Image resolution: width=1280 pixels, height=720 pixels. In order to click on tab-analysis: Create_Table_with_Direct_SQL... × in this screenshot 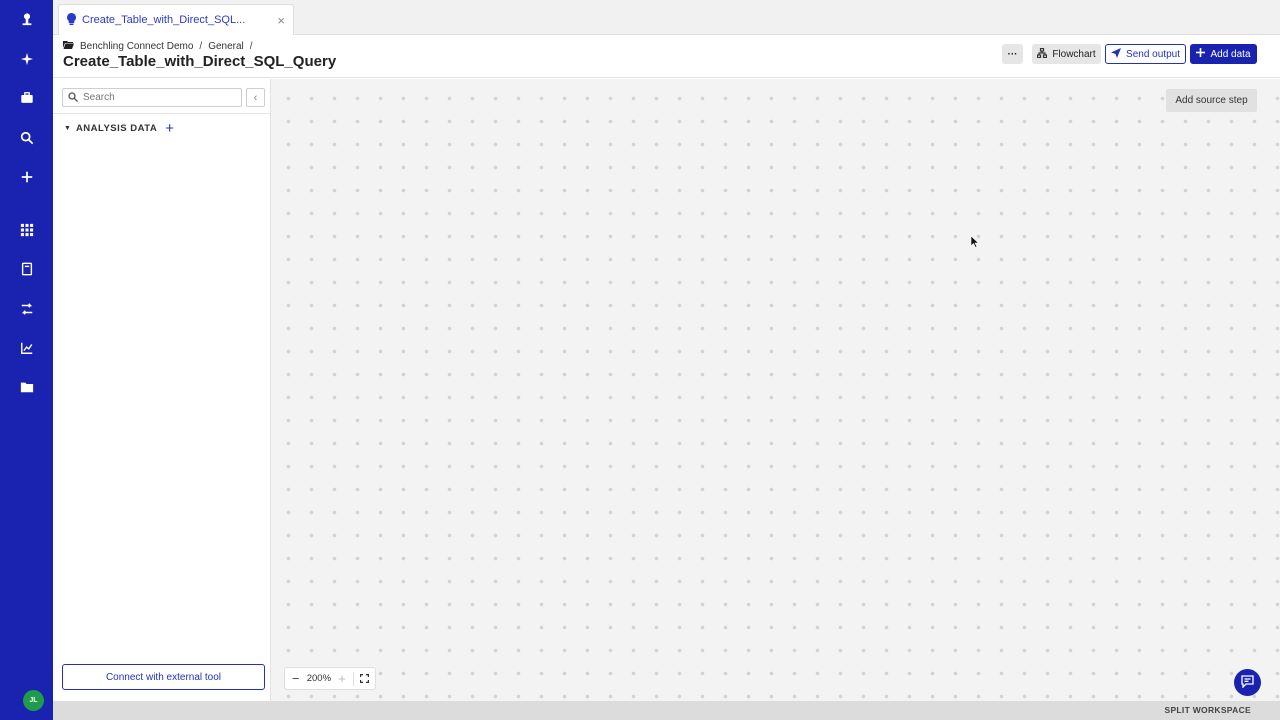, I will do `click(176, 19)`.